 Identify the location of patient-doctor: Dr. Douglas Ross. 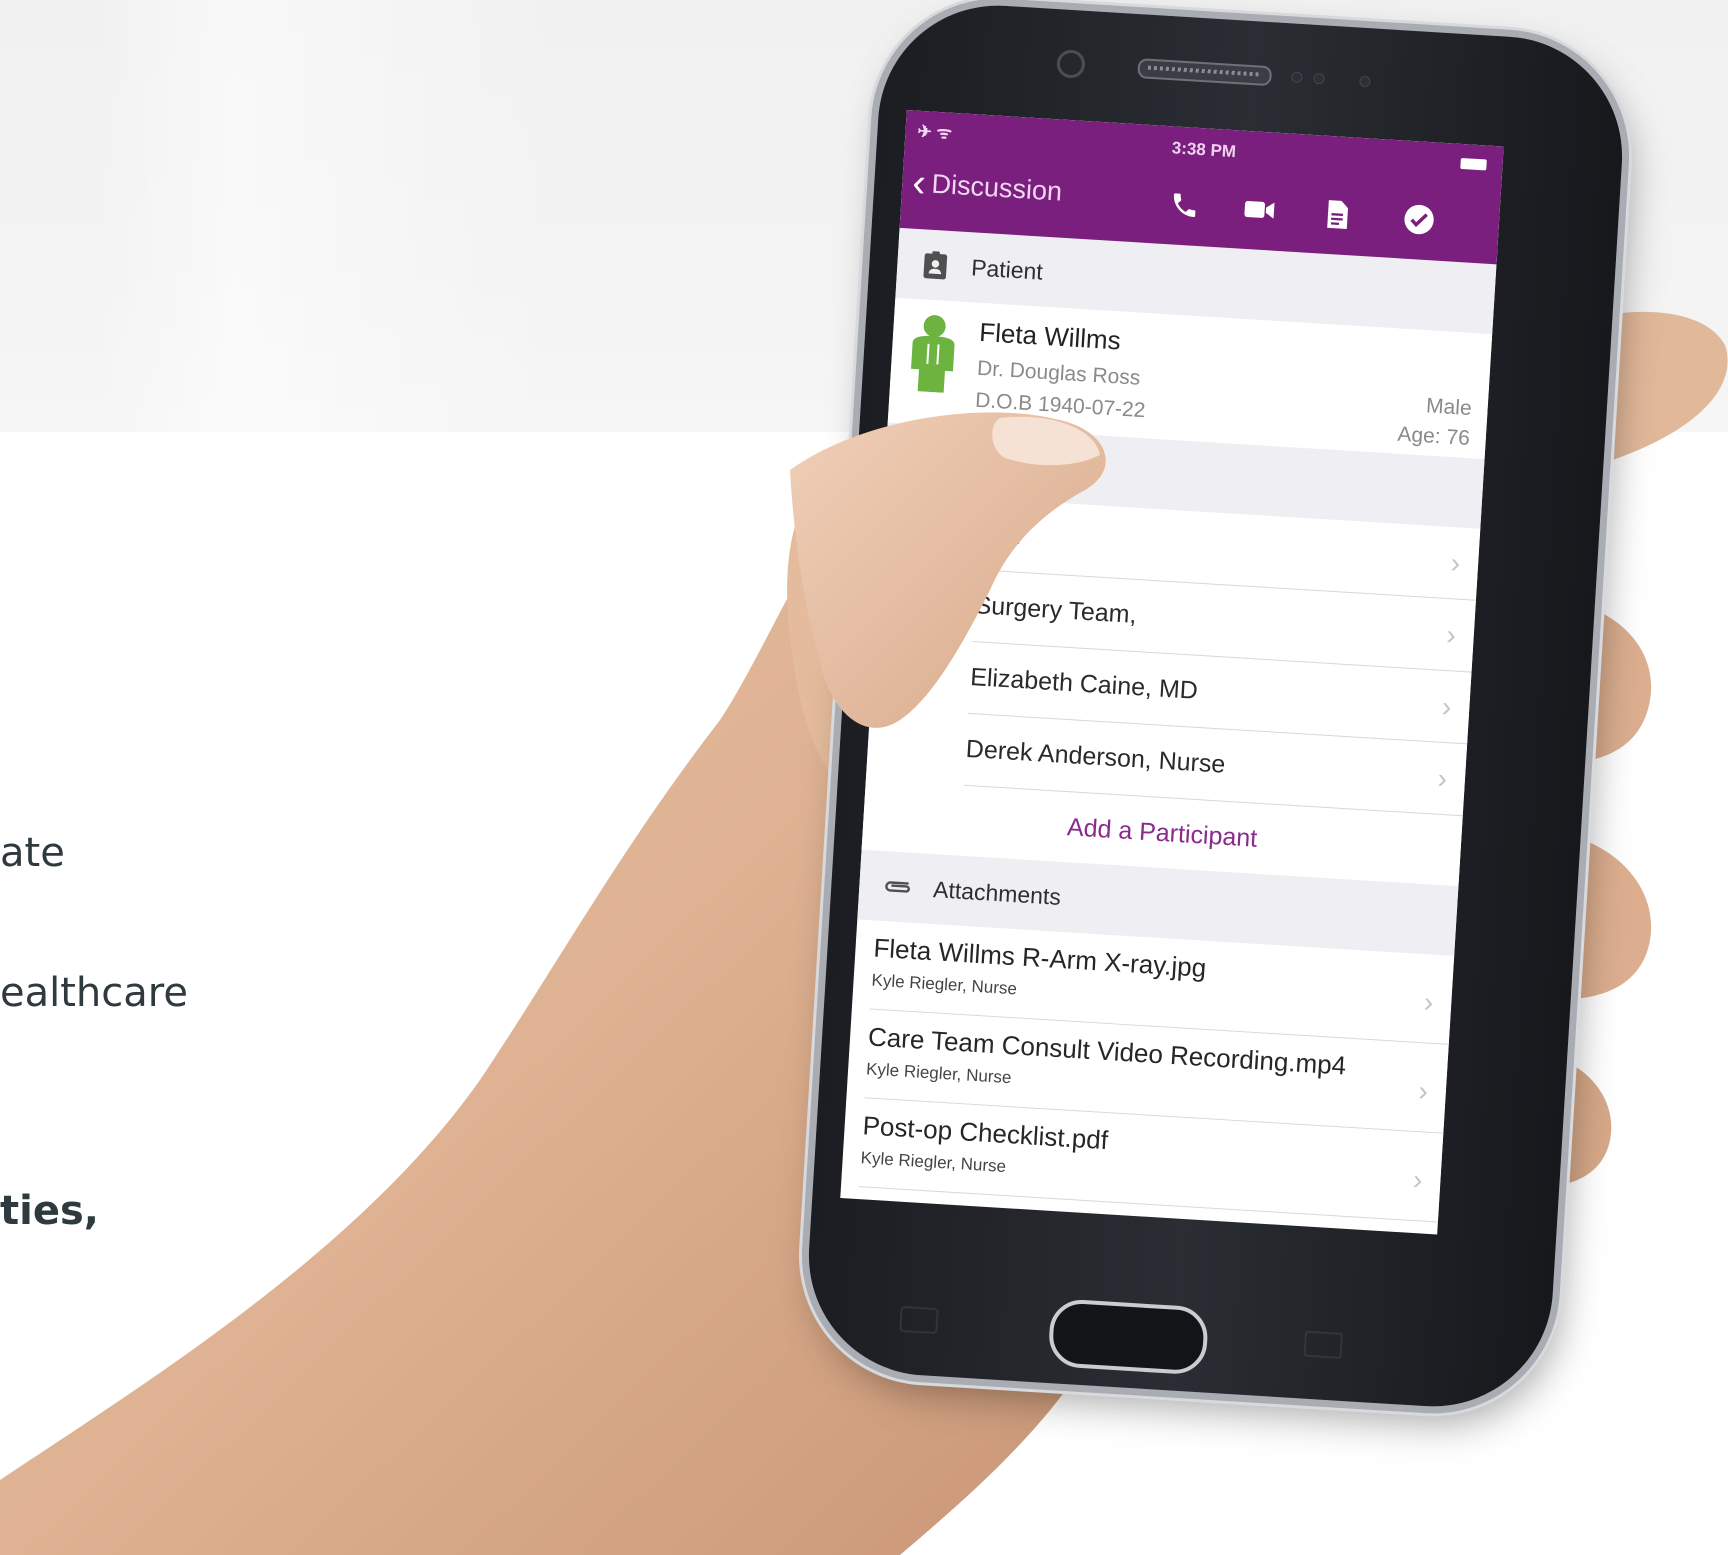
(1058, 373).